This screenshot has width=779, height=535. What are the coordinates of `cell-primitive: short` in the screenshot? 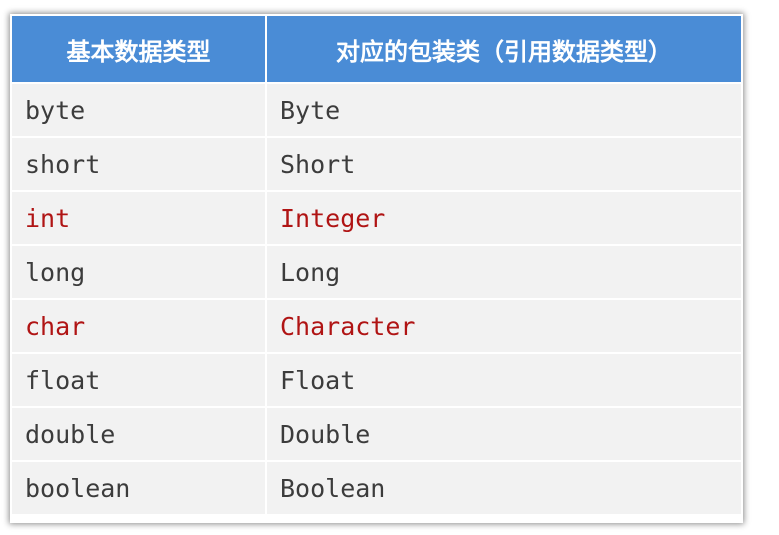 It's located at (138, 164).